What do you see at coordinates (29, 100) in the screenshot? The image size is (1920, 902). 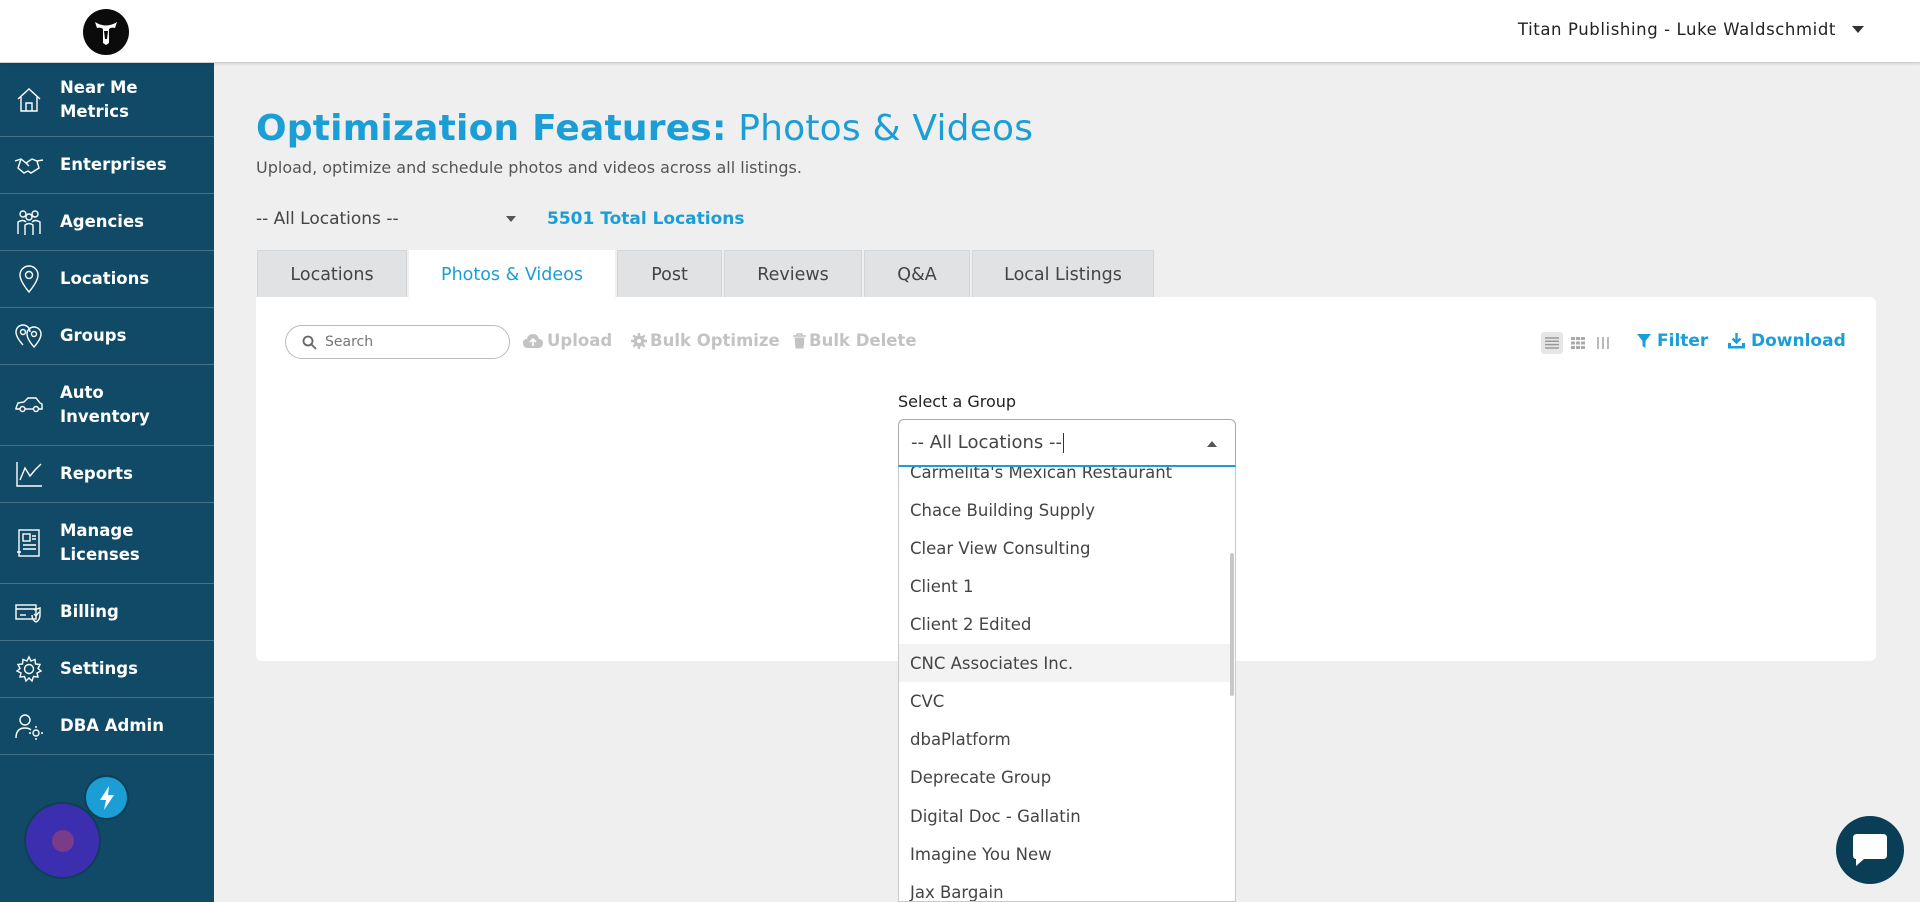 I see `home-icon` at bounding box center [29, 100].